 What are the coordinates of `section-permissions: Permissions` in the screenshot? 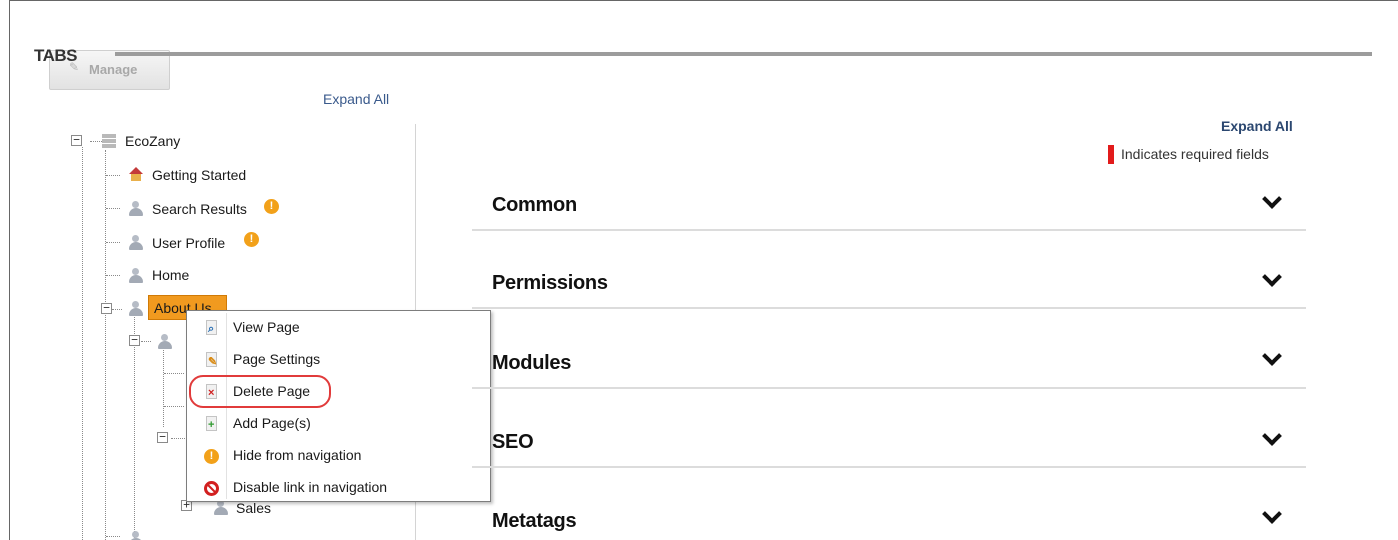 It's located at (550, 283).